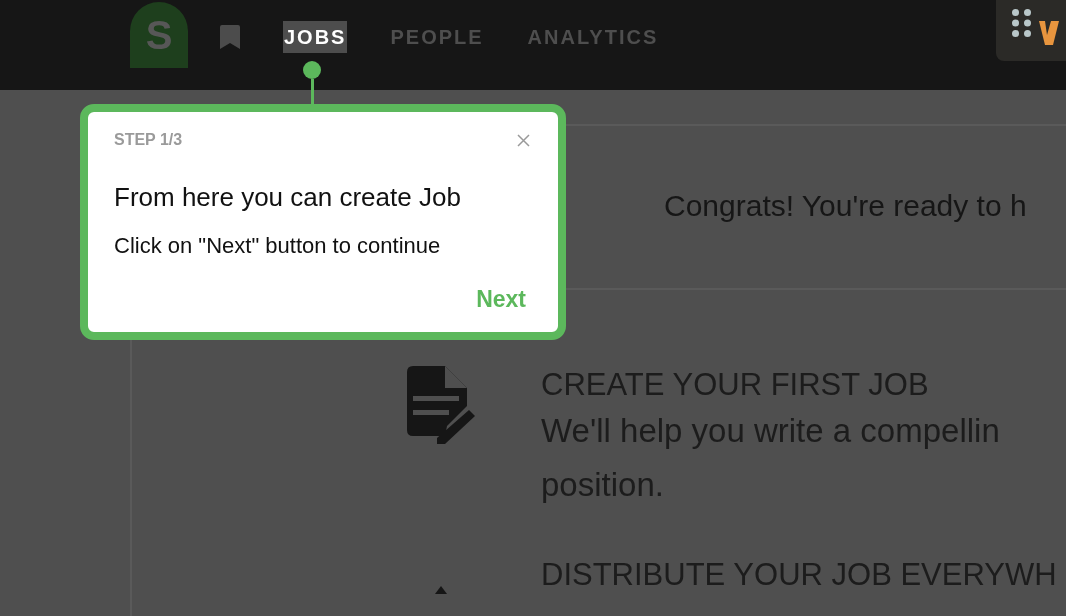 The height and width of the screenshot is (616, 1066). I want to click on next-button: Next, so click(501, 299).